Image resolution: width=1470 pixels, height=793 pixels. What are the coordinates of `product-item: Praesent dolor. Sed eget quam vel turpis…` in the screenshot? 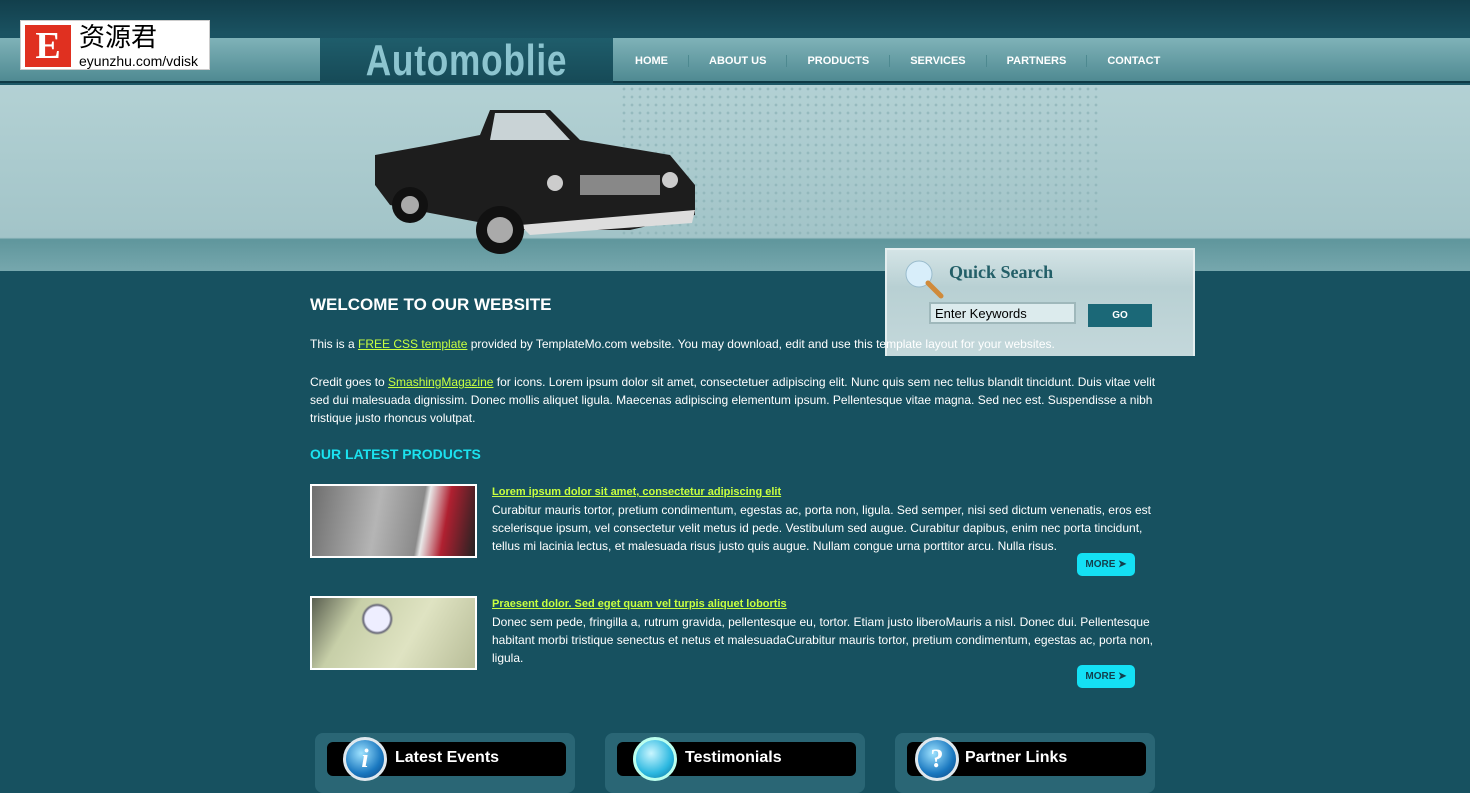 It's located at (735, 652).